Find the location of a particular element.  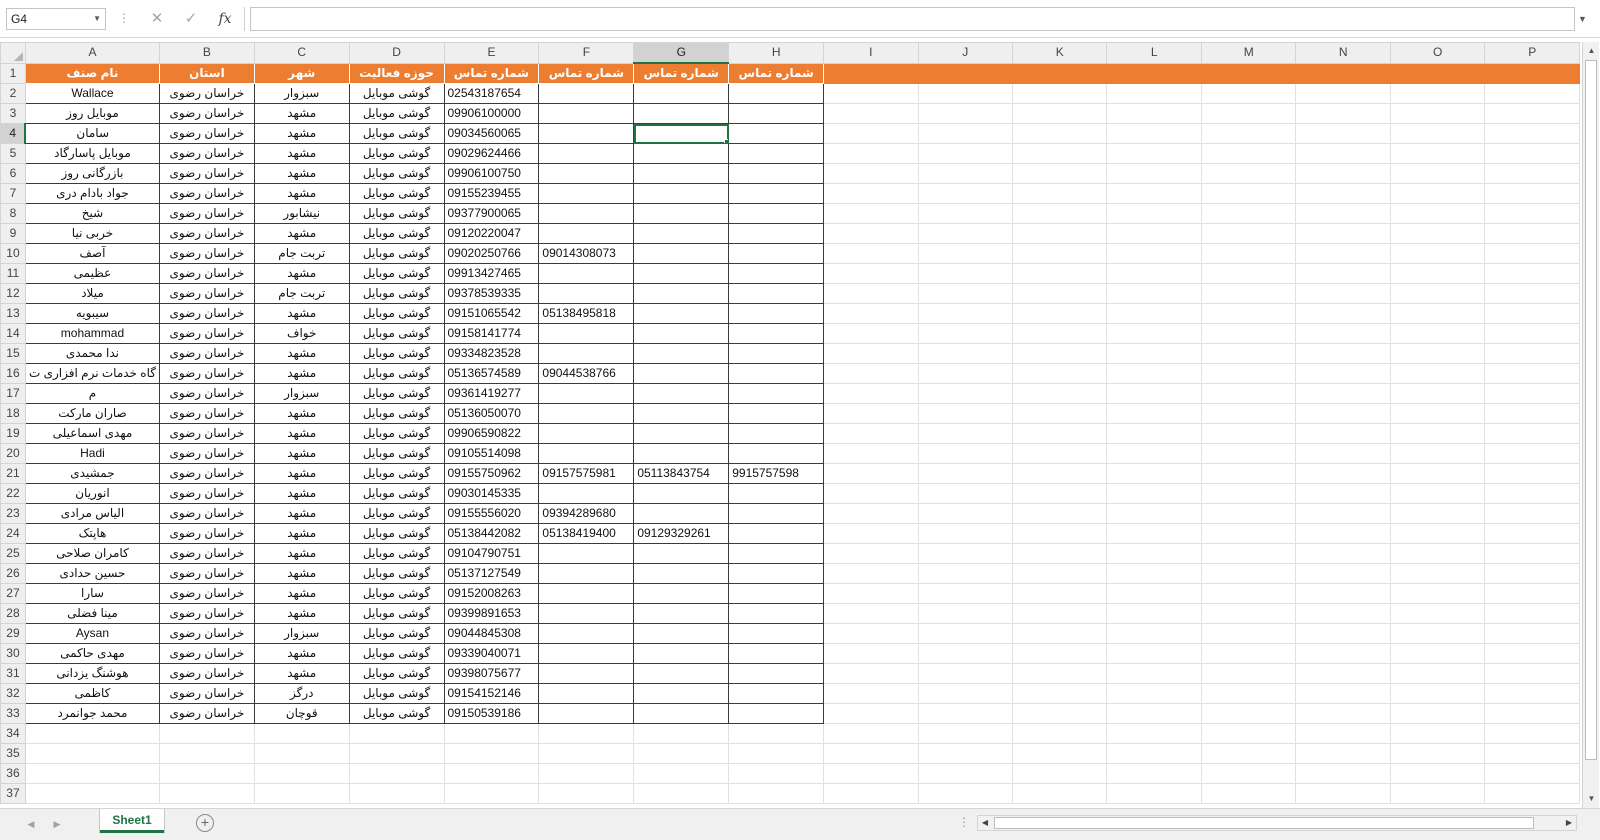

cell-b12: خراسان رضوی is located at coordinates (206, 293).